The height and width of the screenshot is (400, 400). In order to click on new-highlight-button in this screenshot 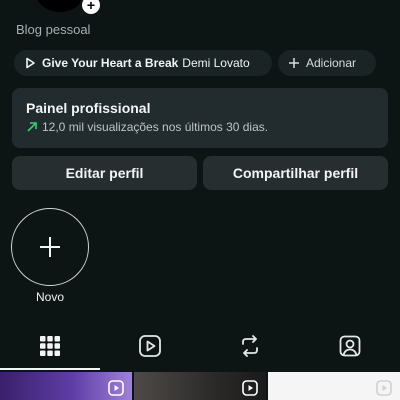, I will do `click(50, 247)`.